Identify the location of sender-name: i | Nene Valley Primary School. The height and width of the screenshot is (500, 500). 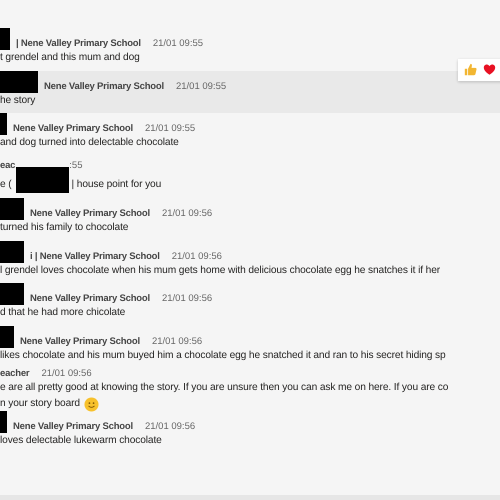
(95, 256).